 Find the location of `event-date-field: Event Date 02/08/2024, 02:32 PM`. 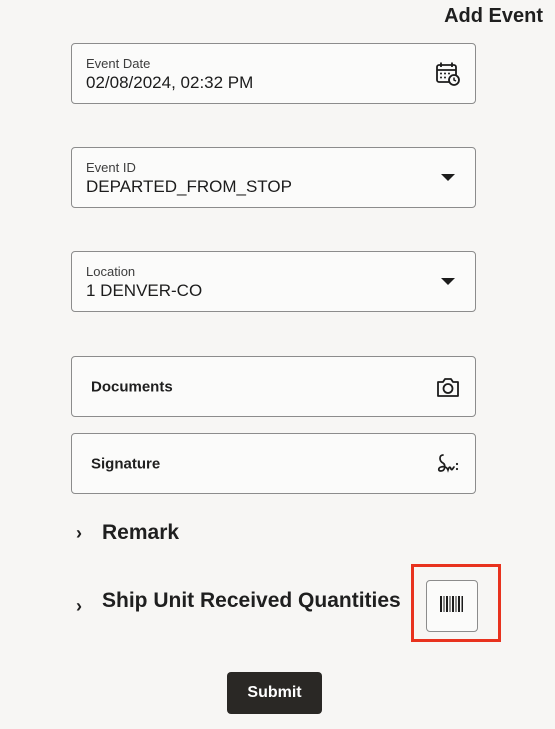

event-date-field: Event Date 02/08/2024, 02:32 PM is located at coordinates (273, 73).